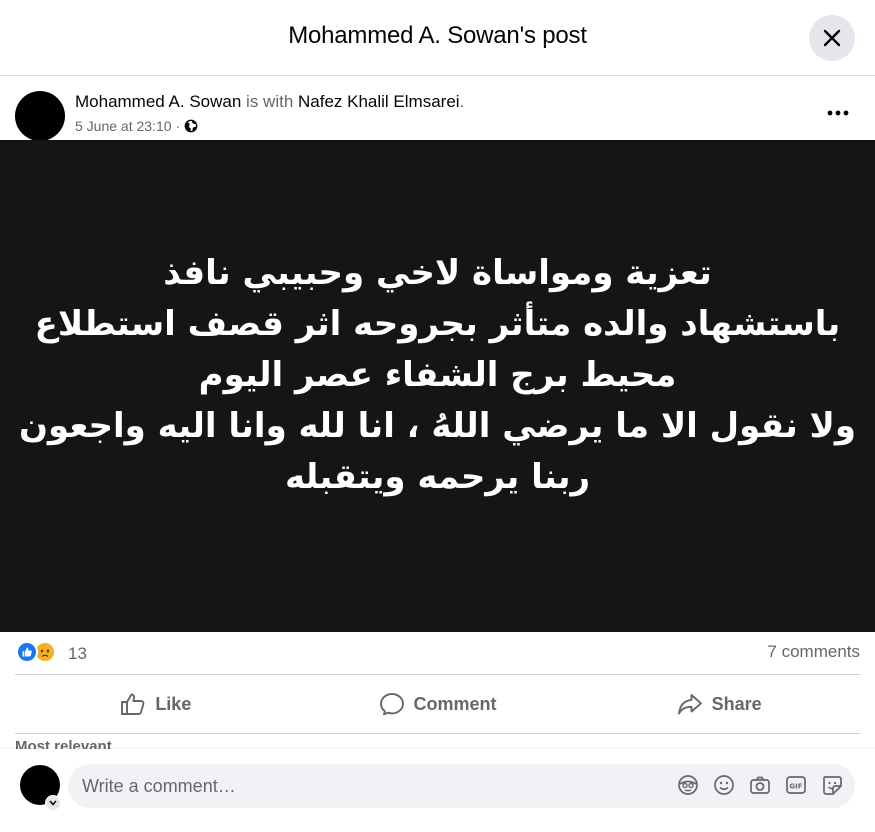  I want to click on close-button, so click(832, 38).